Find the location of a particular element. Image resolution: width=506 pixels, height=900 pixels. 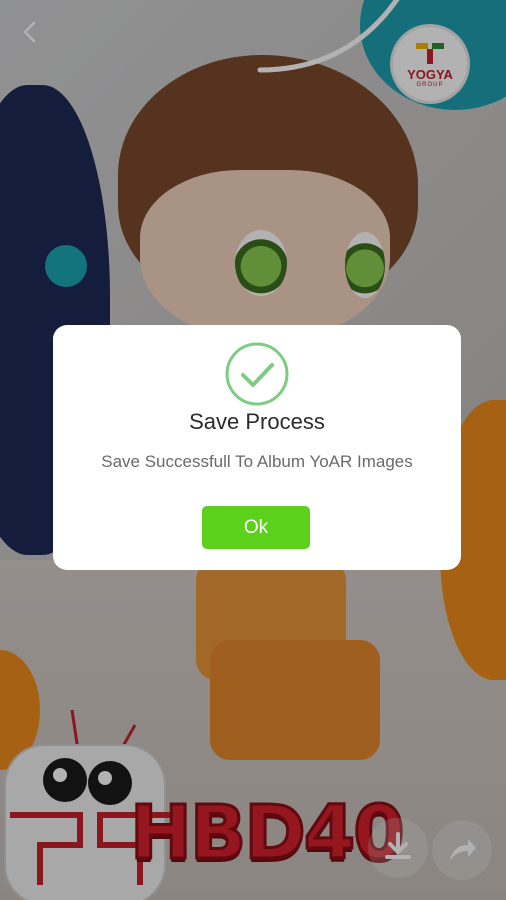

dialog-message: Save Successfull To Album YoAR Images is located at coordinates (257, 461).